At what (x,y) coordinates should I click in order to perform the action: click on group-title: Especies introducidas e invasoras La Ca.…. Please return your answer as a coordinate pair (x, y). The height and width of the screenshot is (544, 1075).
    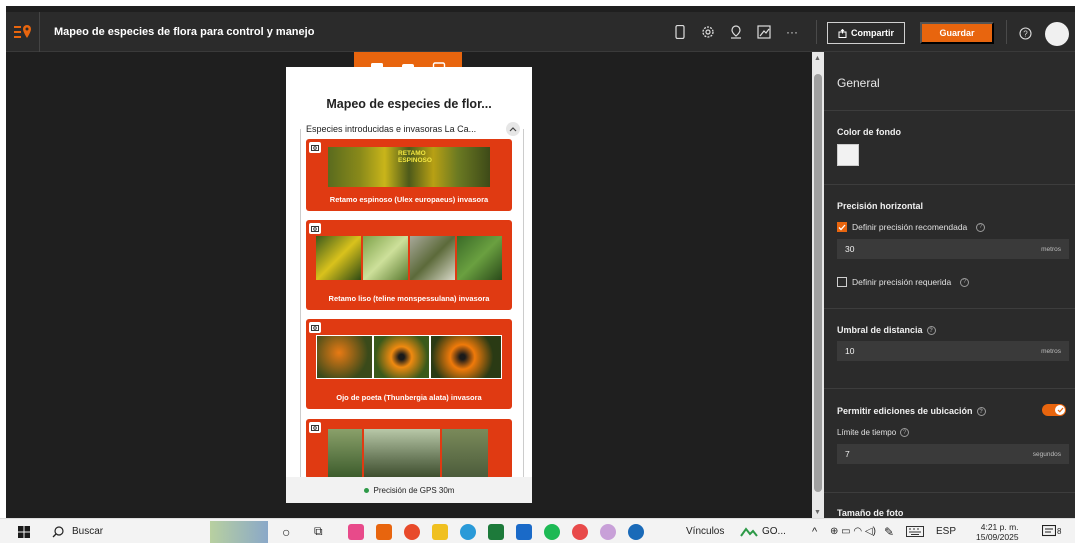
    Looking at the image, I should click on (391, 129).